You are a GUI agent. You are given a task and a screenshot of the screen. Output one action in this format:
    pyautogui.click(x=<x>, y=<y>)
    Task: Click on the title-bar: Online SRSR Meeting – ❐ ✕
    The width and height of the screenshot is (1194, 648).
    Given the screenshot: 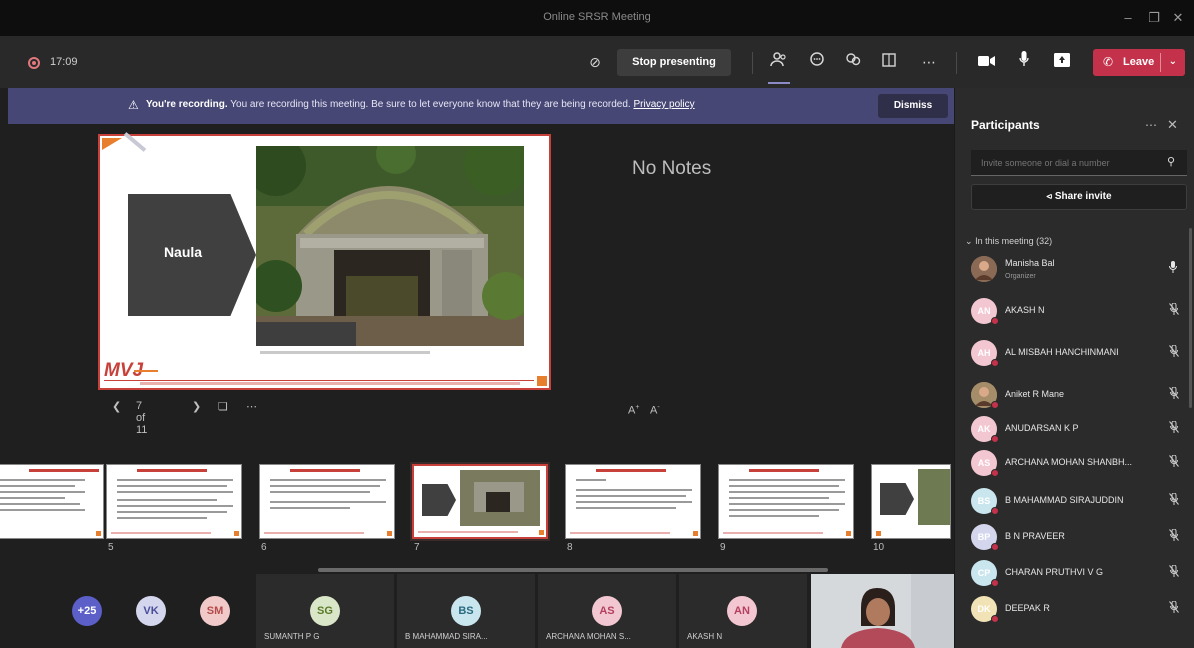 What is the action you would take?
    pyautogui.click(x=597, y=18)
    